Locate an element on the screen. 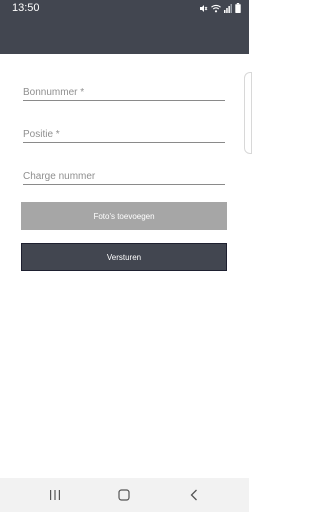 Image resolution: width=320 pixels, height=512 pixels. side-drawer-handle is located at coordinates (248, 113).